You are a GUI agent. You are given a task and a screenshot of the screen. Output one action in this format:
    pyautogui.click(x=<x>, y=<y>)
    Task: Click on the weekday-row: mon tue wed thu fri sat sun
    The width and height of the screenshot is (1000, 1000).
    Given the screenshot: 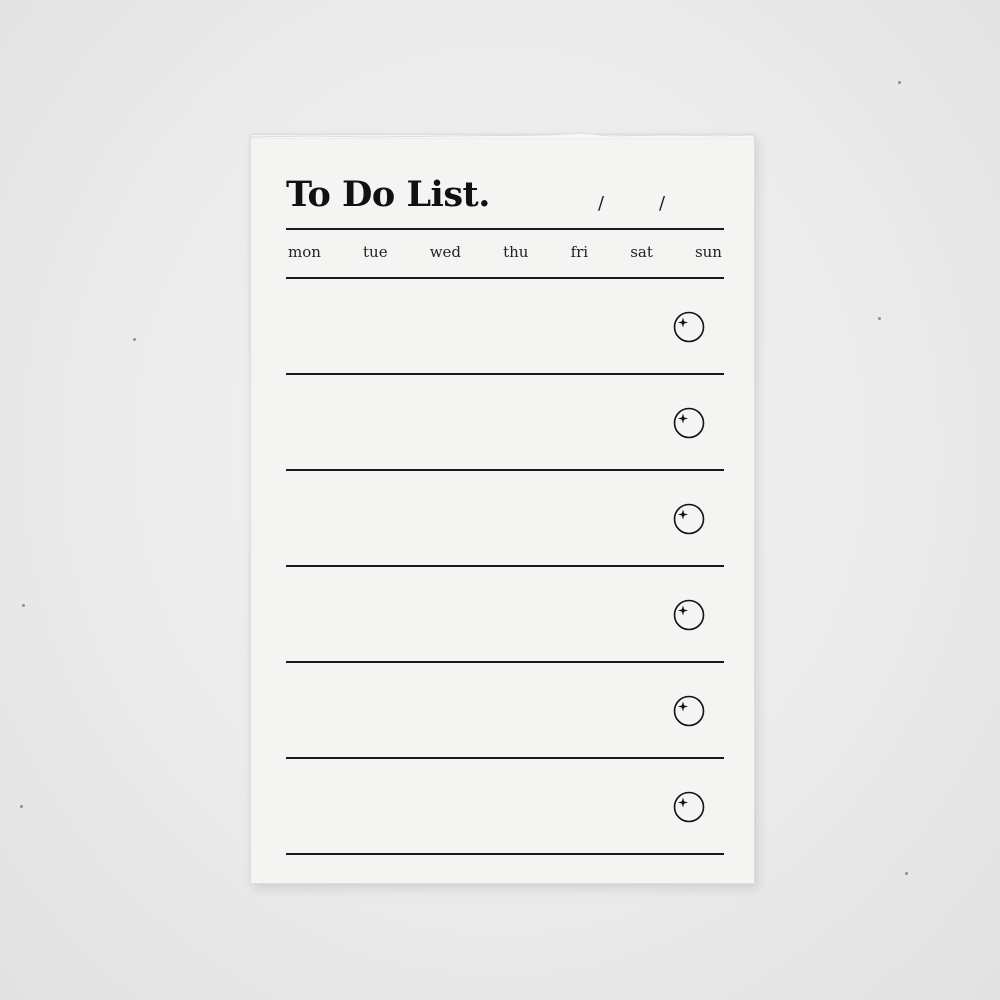 What is the action you would take?
    pyautogui.click(x=505, y=254)
    